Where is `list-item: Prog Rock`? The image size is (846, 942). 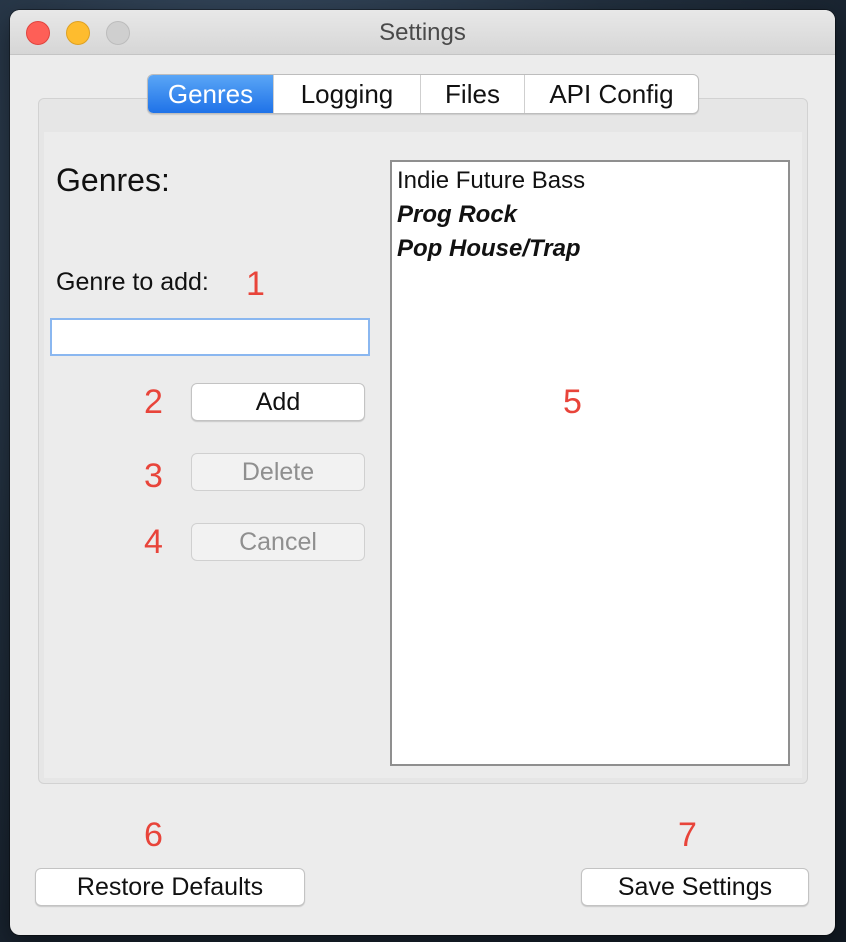
list-item: Prog Rock is located at coordinates (590, 213).